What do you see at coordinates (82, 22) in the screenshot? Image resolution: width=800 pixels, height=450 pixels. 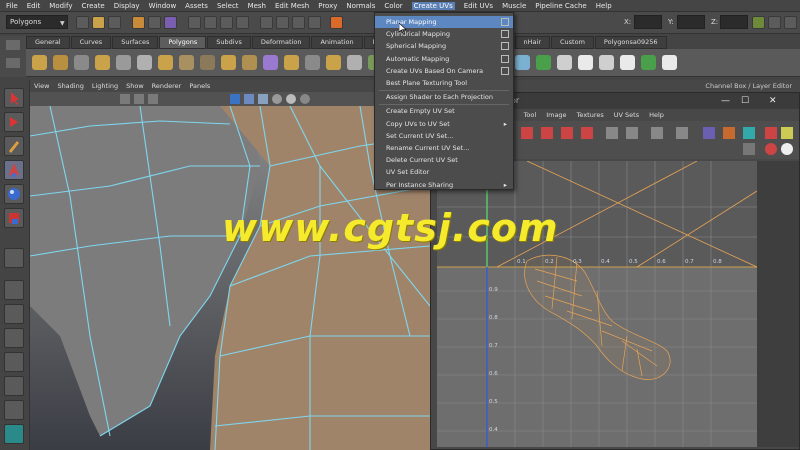 I see `new-scene-icon` at bounding box center [82, 22].